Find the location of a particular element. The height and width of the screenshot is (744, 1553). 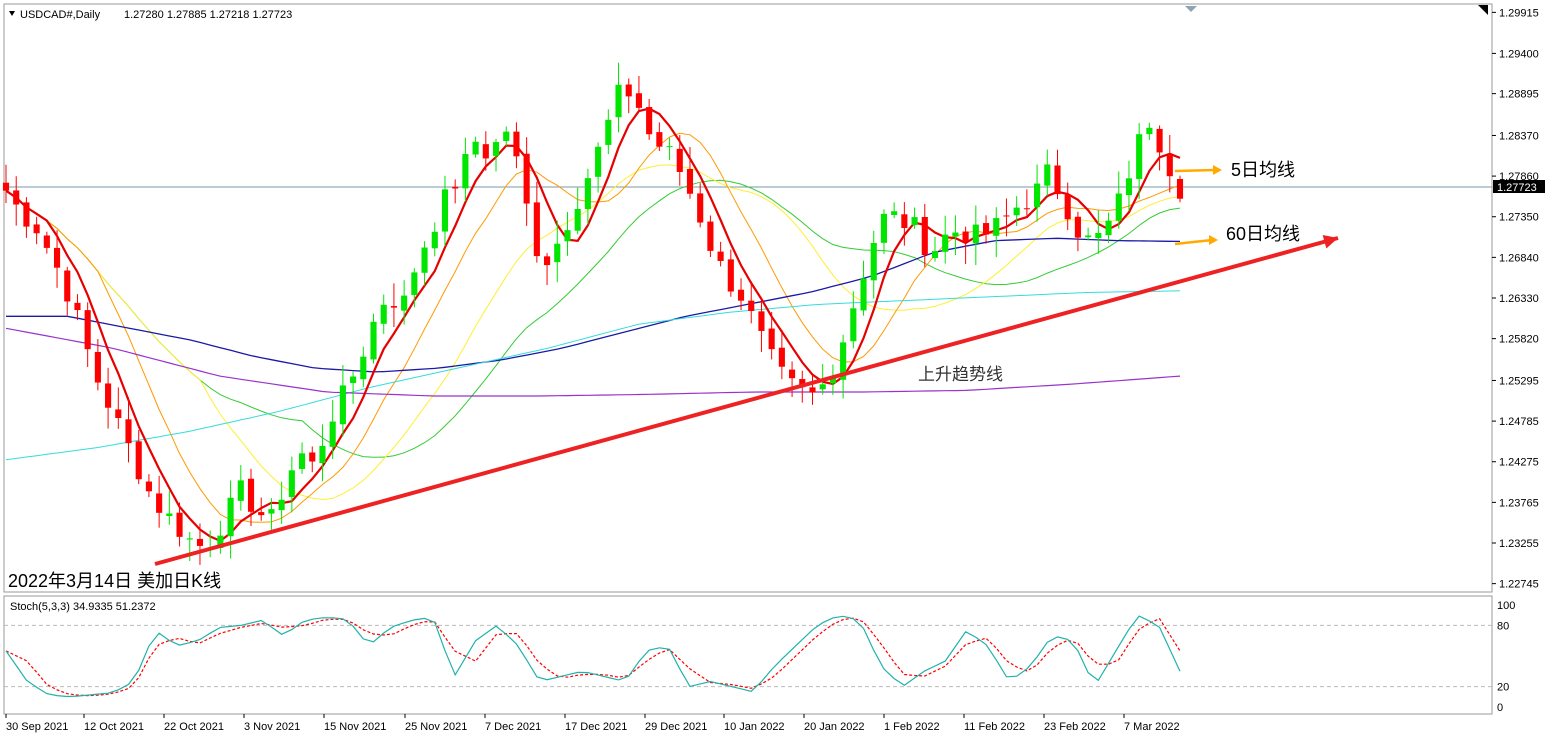

current-price-tag: 1.27723 is located at coordinates (1519, 187).